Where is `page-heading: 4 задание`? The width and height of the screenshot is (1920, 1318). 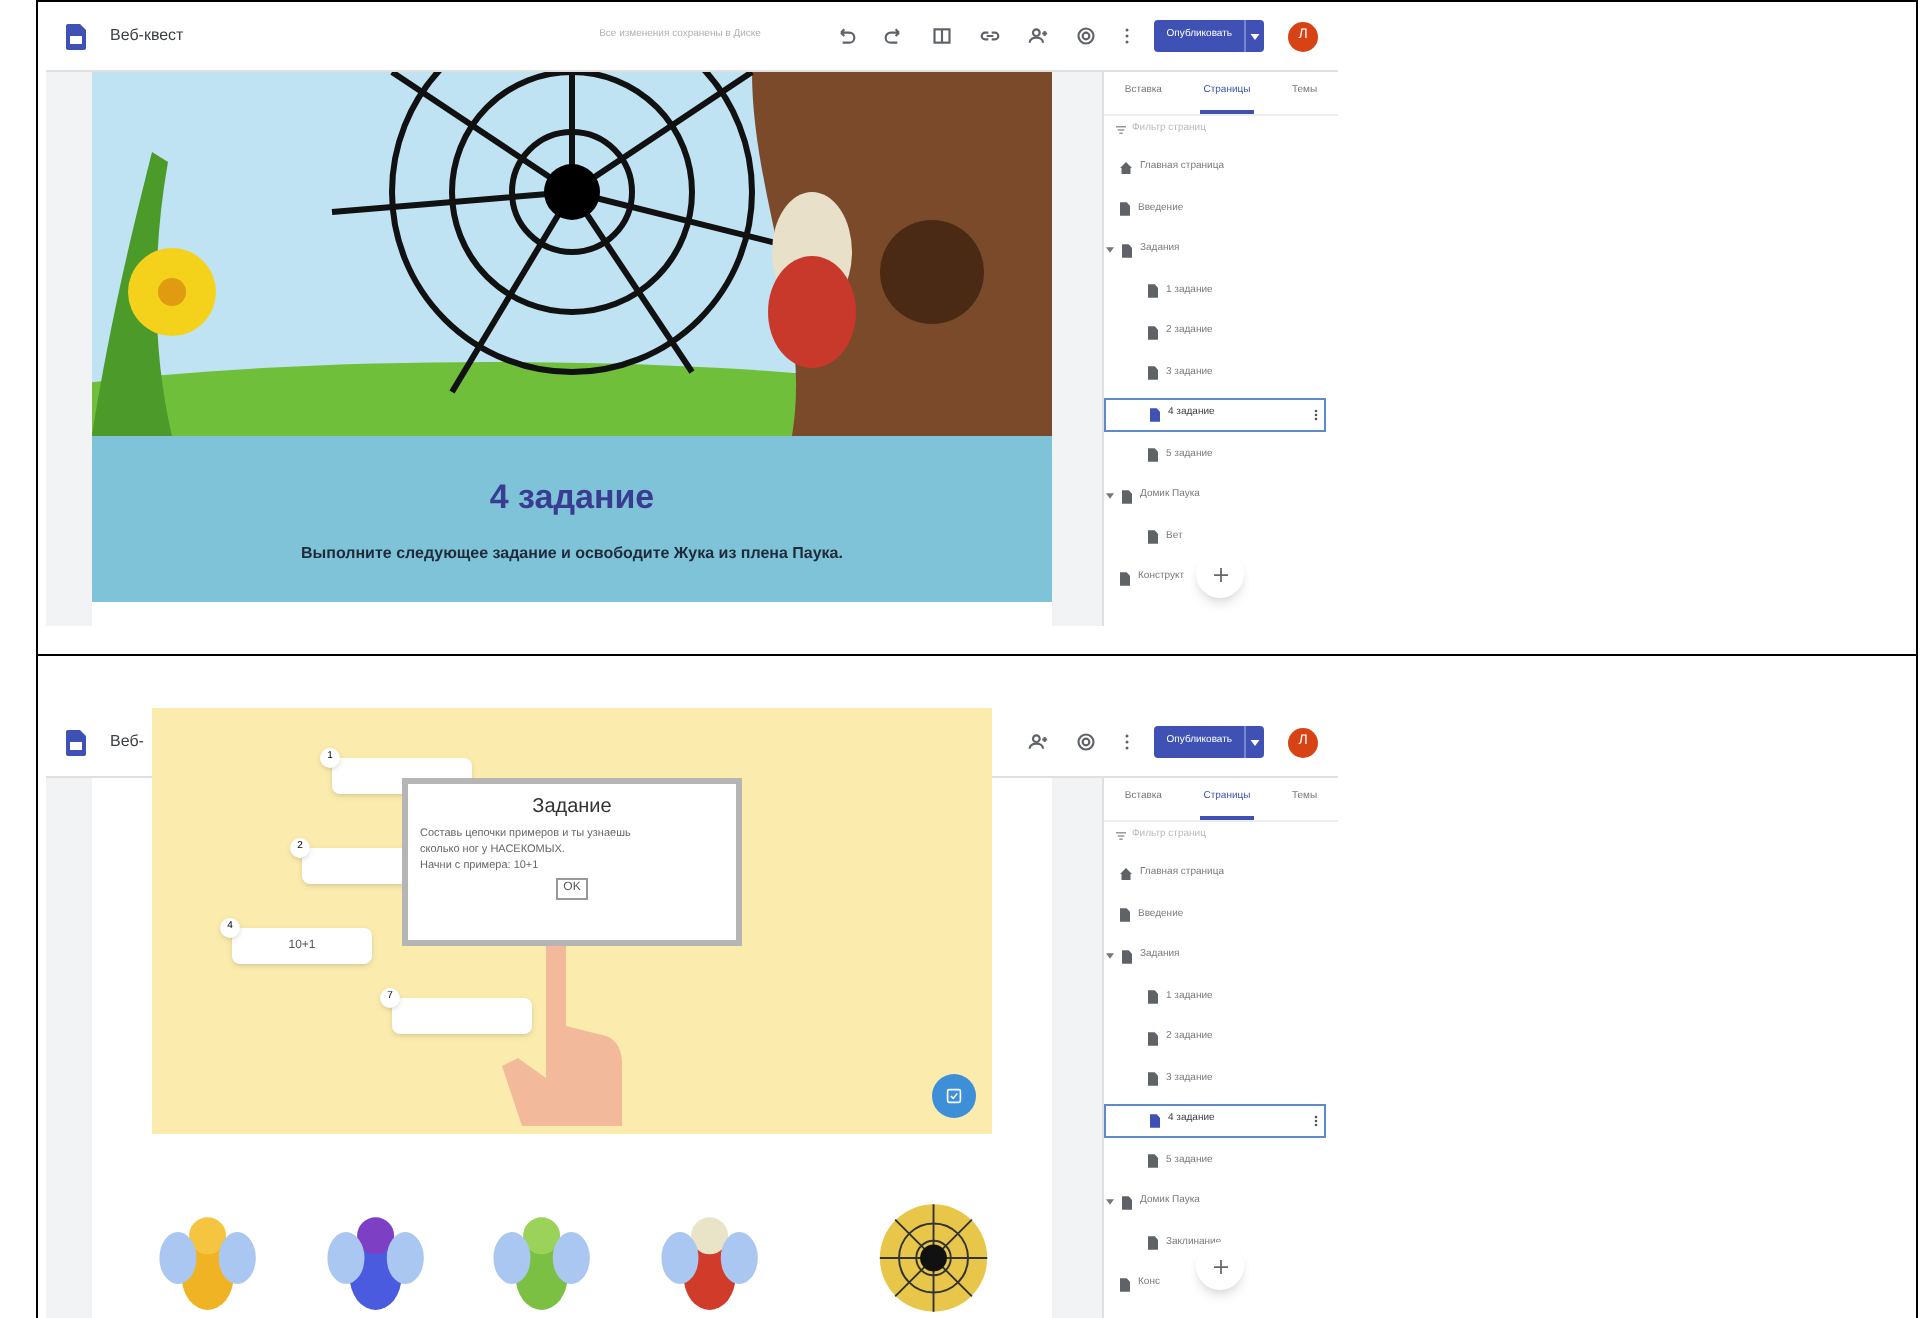 page-heading: 4 задание is located at coordinates (572, 497).